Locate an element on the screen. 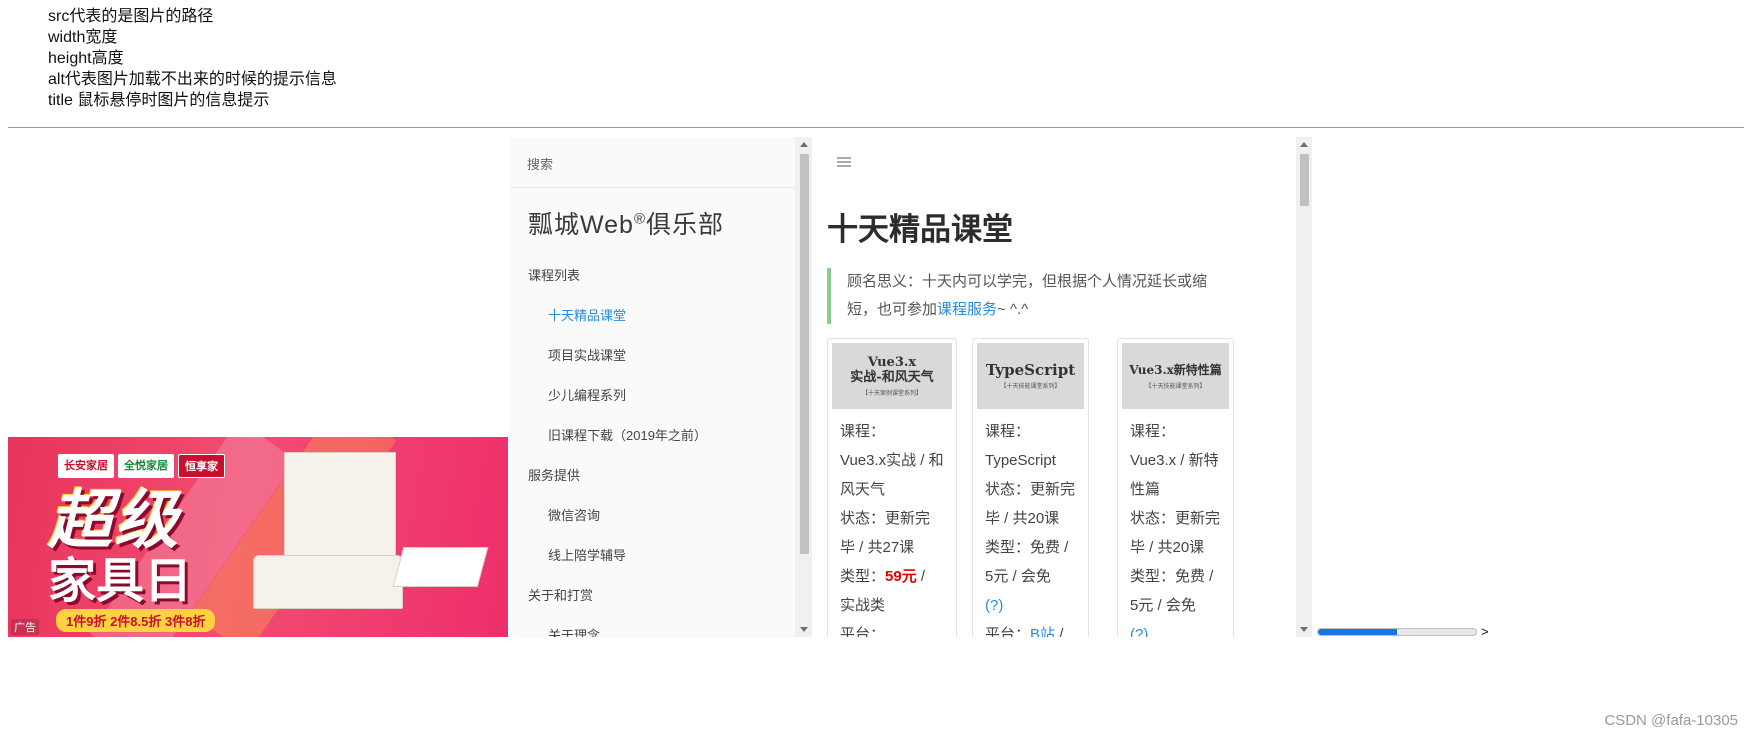 The image size is (1744, 735). bilibili-link: B站 is located at coordinates (1042, 631).